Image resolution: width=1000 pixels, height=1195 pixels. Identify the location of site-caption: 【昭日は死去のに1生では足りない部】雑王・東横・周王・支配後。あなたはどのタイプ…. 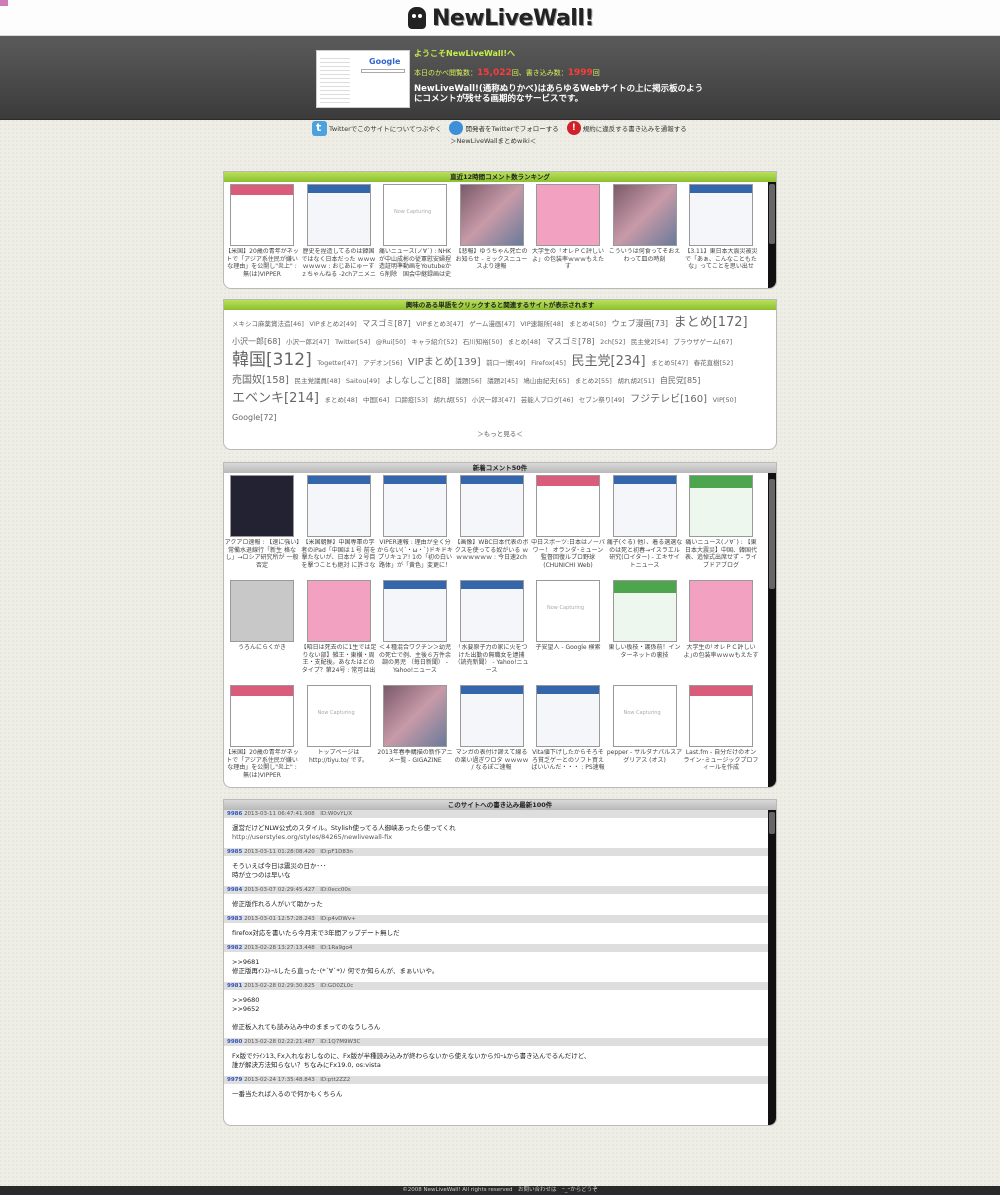
(339, 659).